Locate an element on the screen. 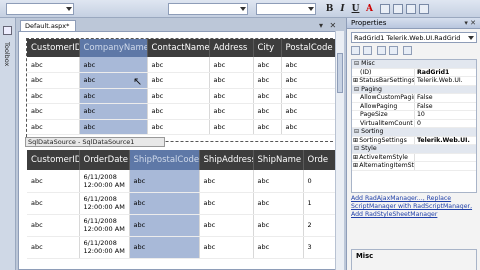 The height and width of the screenshot is (270, 480). property-name: SortingSettings is located at coordinates (383, 140).